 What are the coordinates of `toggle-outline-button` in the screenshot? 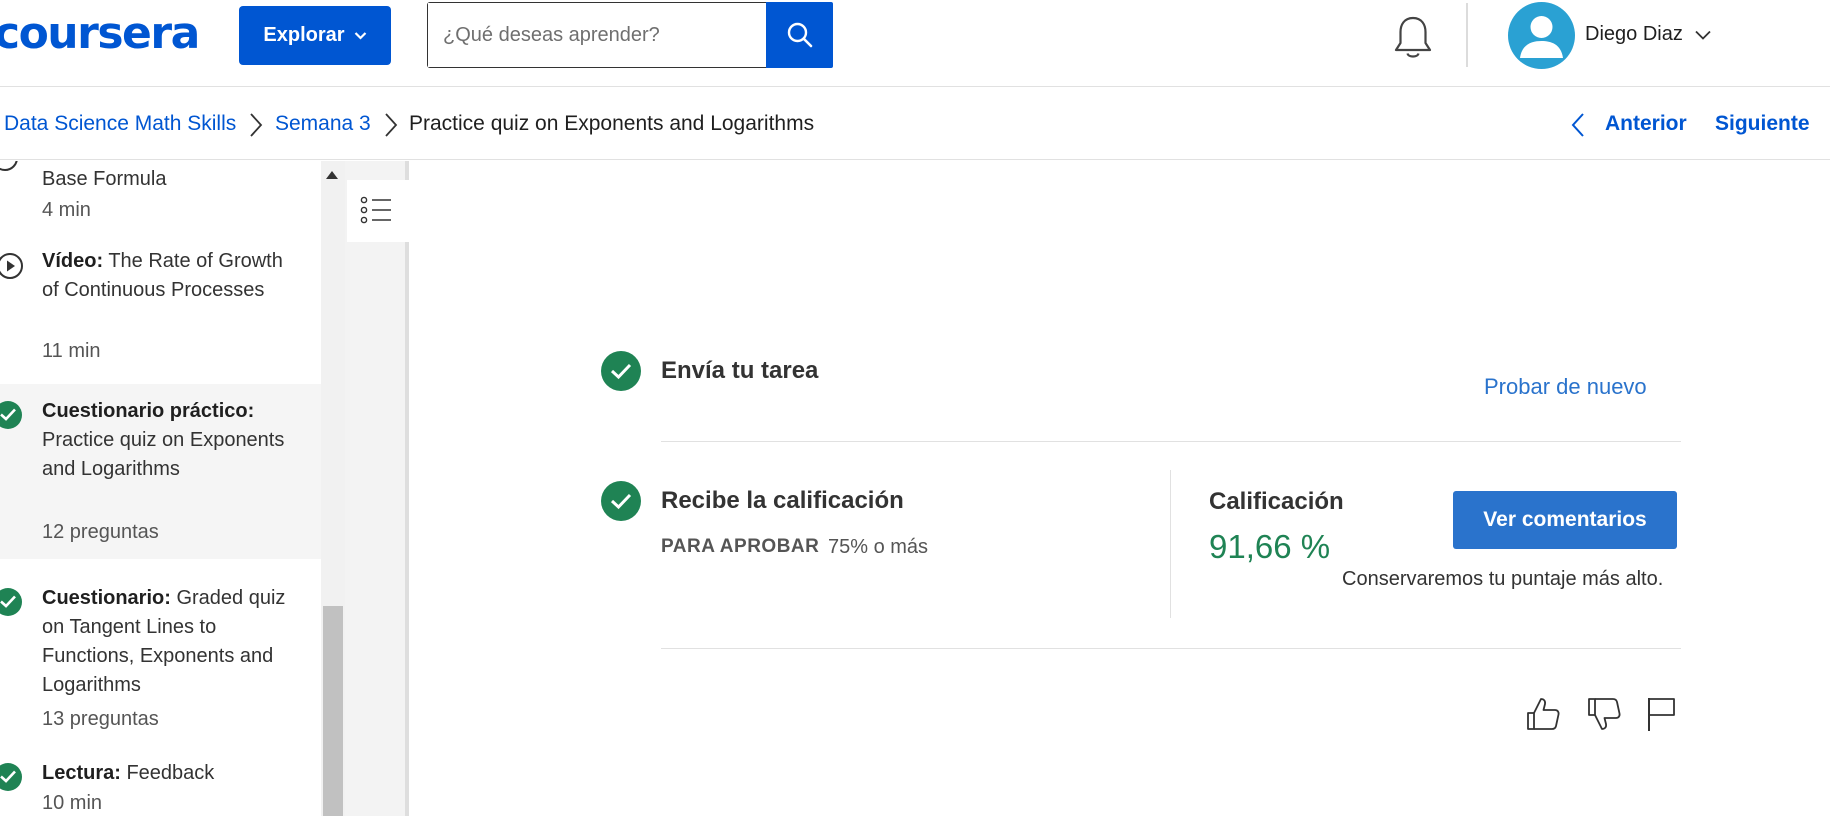 It's located at (378, 211).